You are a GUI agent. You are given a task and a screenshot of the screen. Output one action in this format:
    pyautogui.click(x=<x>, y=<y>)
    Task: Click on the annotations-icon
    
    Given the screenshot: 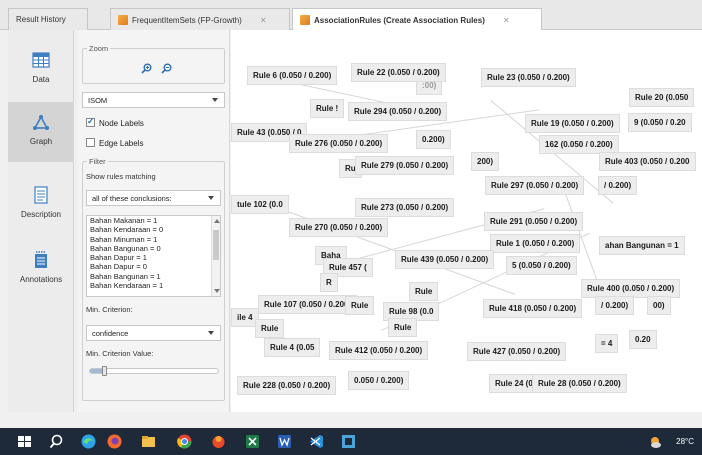 What is the action you would take?
    pyautogui.click(x=41, y=259)
    